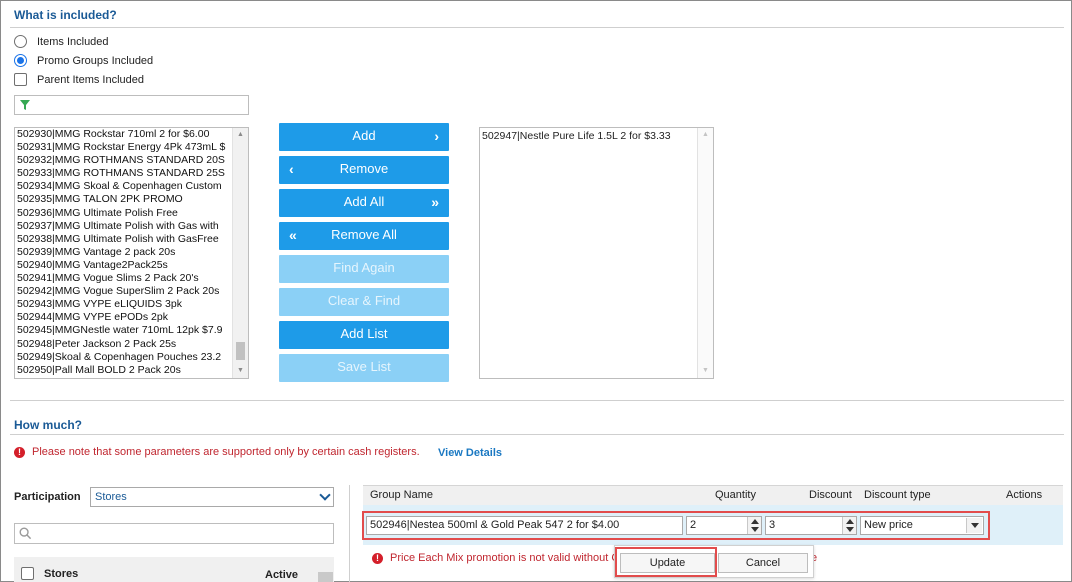 This screenshot has height=582, width=1072. I want to click on list-item: 502937|MMG Ultimate Polish with Gas with, so click(124, 226).